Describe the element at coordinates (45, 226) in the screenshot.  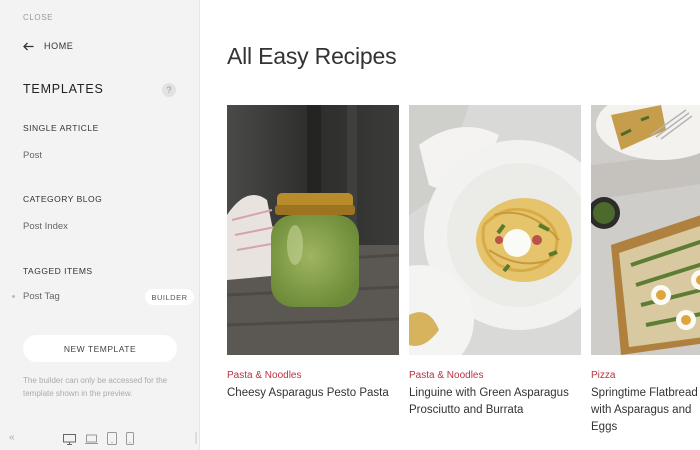
I see `template-item-post-index: Post Index` at that location.